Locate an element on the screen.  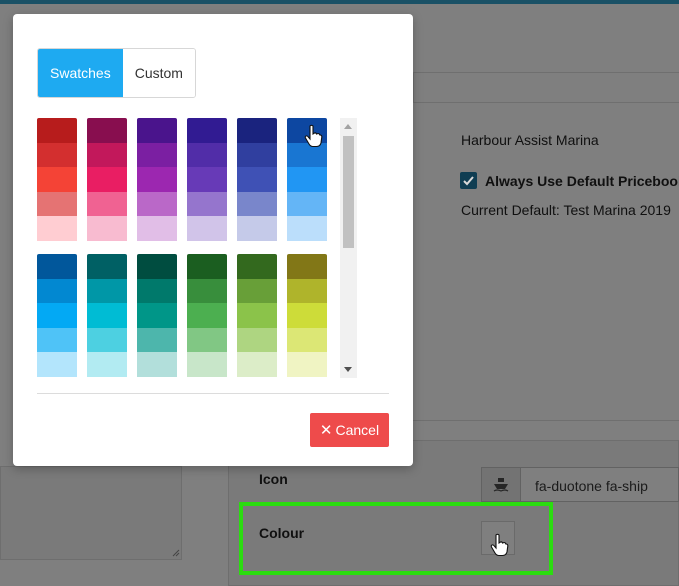
ship-icon is located at coordinates (501, 485).